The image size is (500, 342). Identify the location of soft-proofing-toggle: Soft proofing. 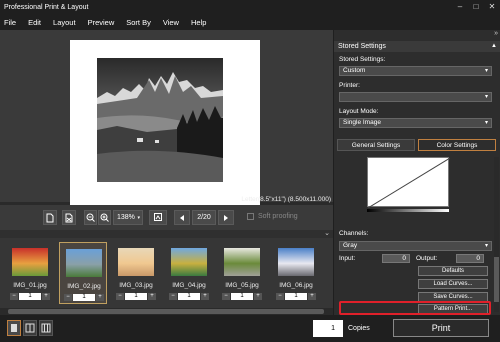
(272, 216).